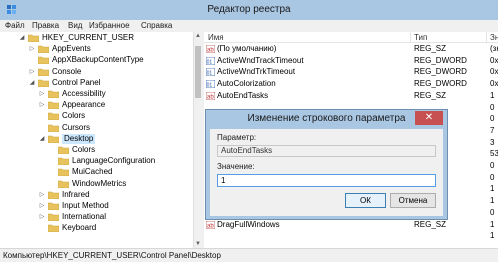 Image resolution: width=498 pixels, height=262 pixels. Describe the element at coordinates (243, 95) in the screenshot. I see `value-name: AutoEndTasks` at that location.